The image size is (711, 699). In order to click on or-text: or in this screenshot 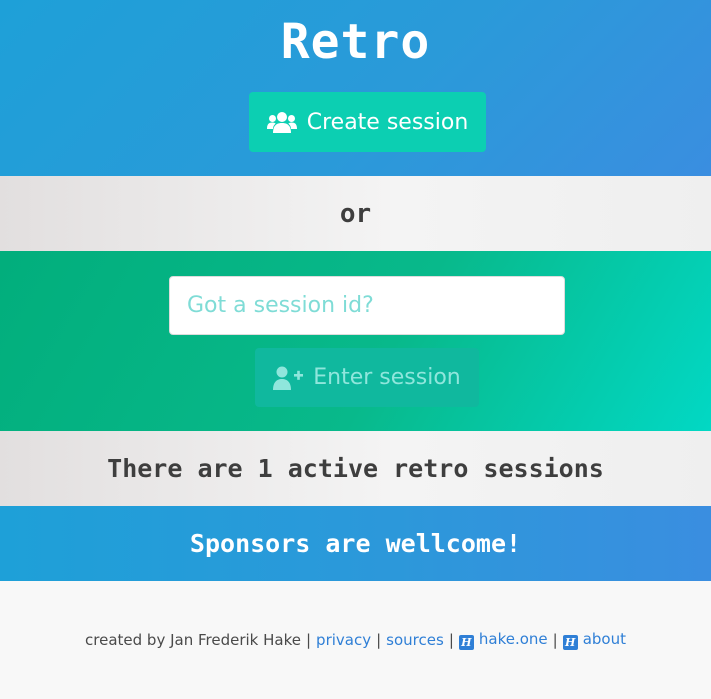, I will do `click(355, 213)`.